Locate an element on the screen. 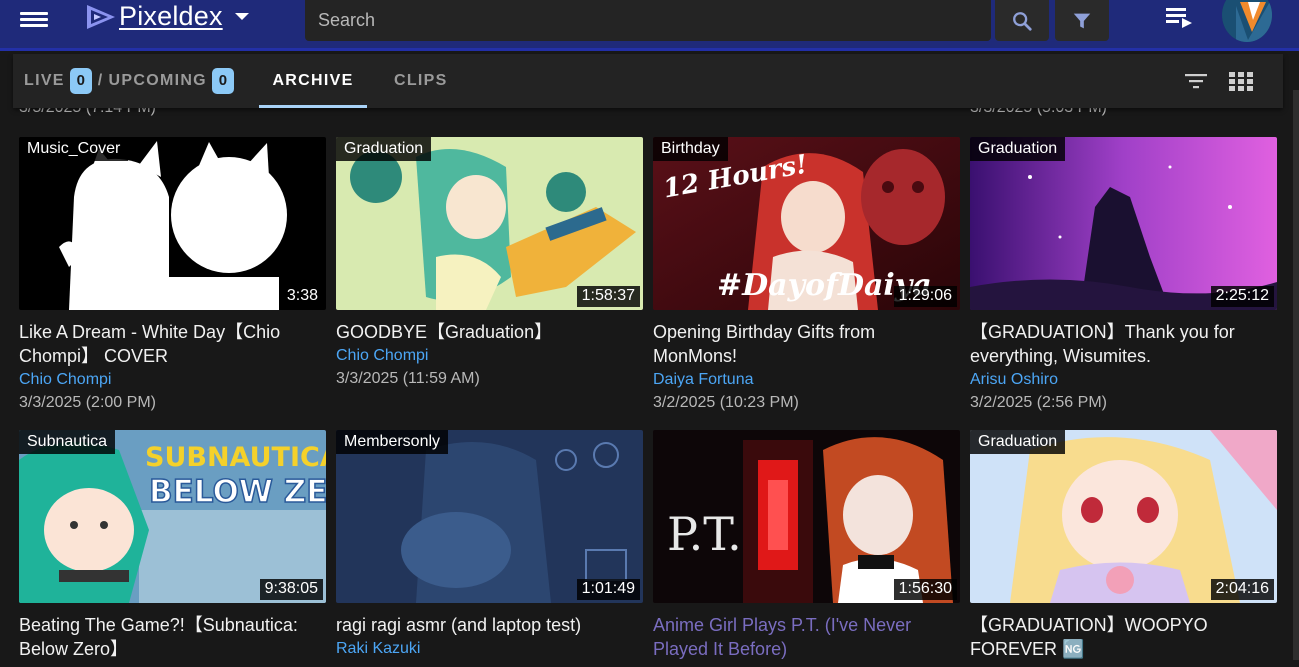 The image size is (1299, 667). video-date: 3/3/2025 (11:59 AM) is located at coordinates (408, 378).